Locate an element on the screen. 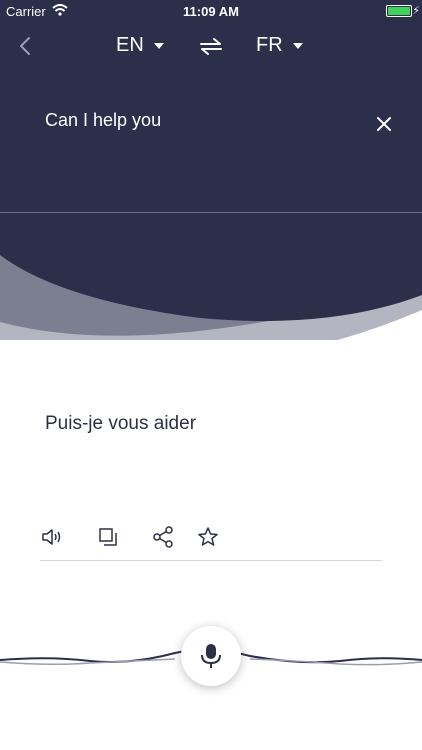 The height and width of the screenshot is (750, 422). share-button is located at coordinates (164, 537).